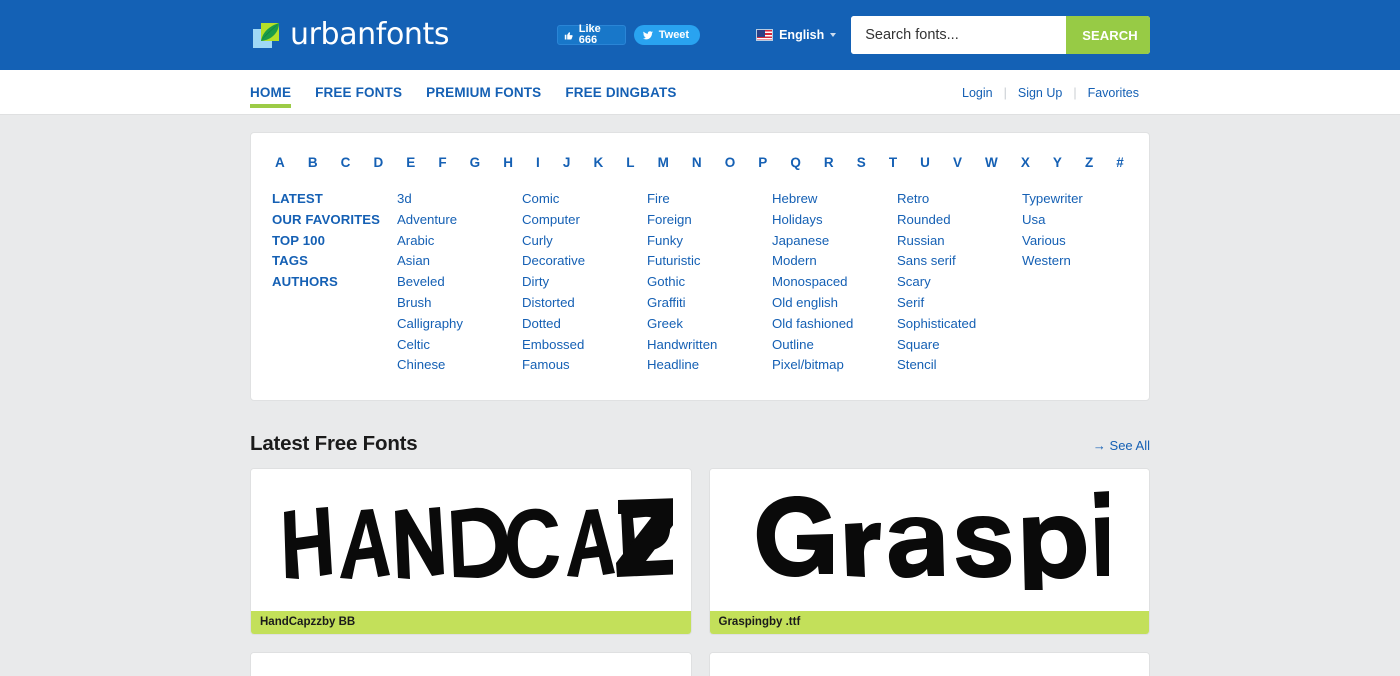 The height and width of the screenshot is (676, 1400). Describe the element at coordinates (1108, 35) in the screenshot. I see `search-button: SEARCH` at that location.